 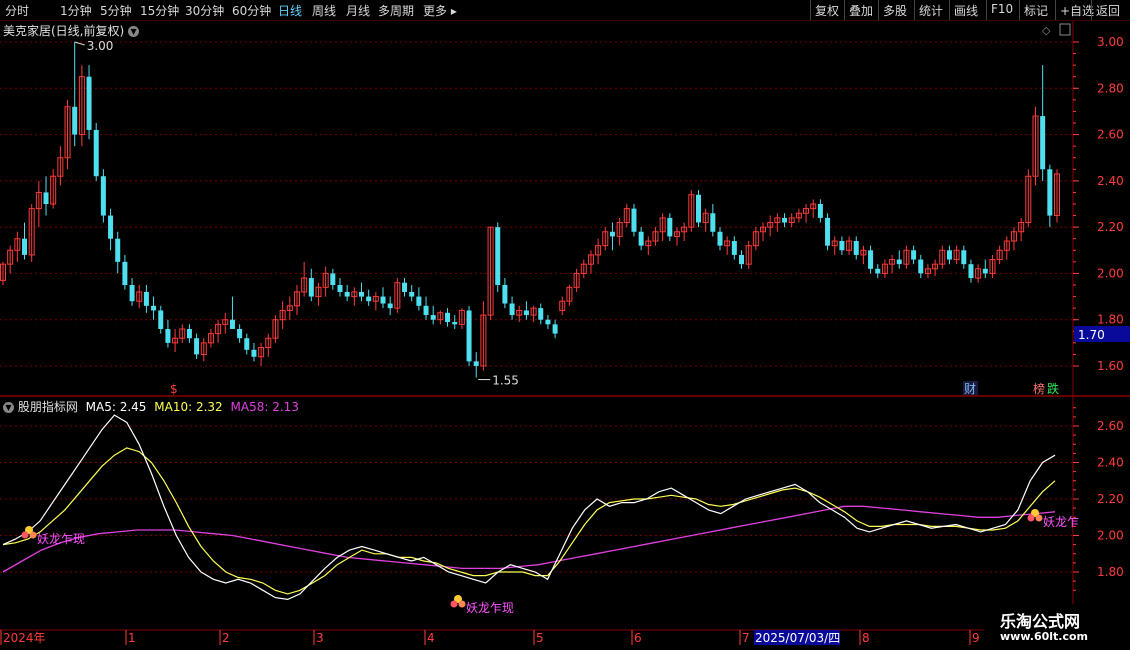 I want to click on ind-y-tick-label: 2.00, so click(x=1110, y=536).